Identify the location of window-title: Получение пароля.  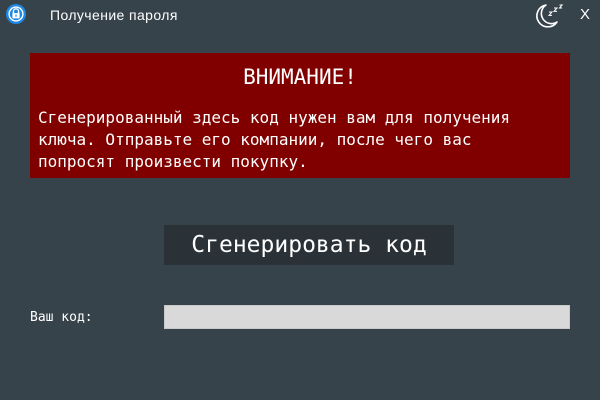
(114, 15).